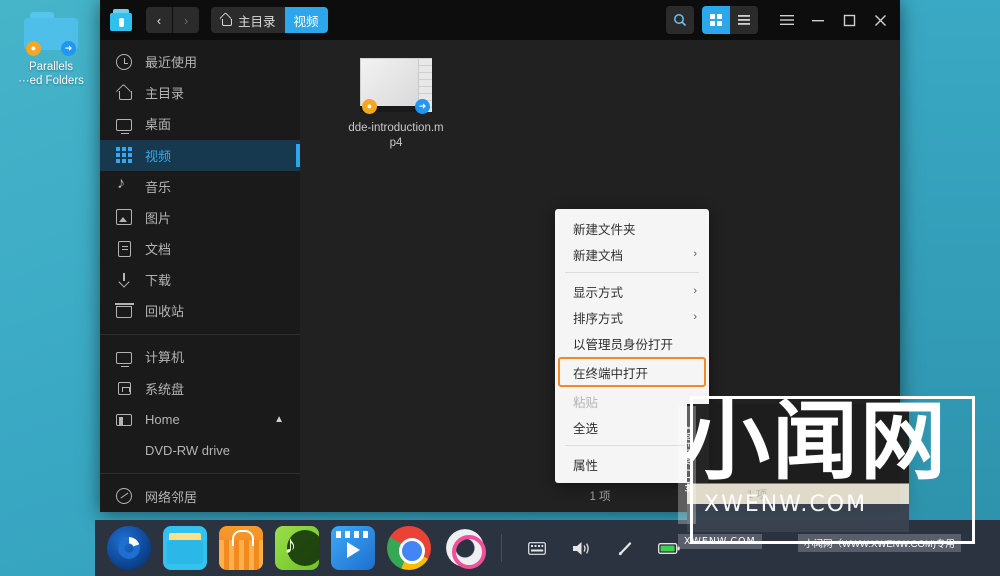 Image resolution: width=1000 pixels, height=576 pixels. What do you see at coordinates (396, 86) in the screenshot?
I see `video-thumbnail: ● ➜` at bounding box center [396, 86].